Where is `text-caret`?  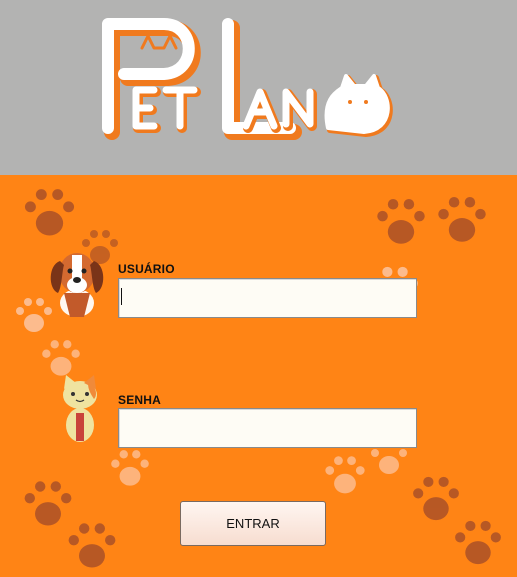
text-caret is located at coordinates (121, 296).